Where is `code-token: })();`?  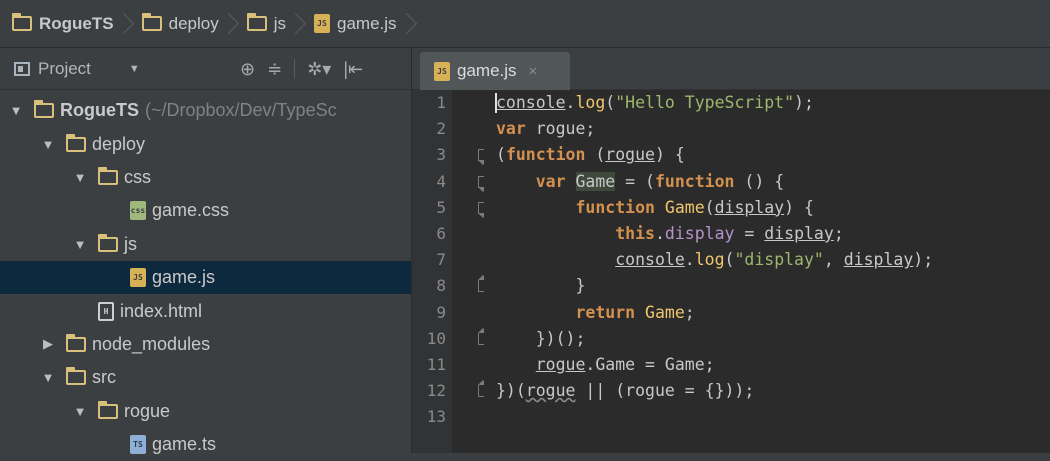
code-token: })(); is located at coordinates (541, 338).